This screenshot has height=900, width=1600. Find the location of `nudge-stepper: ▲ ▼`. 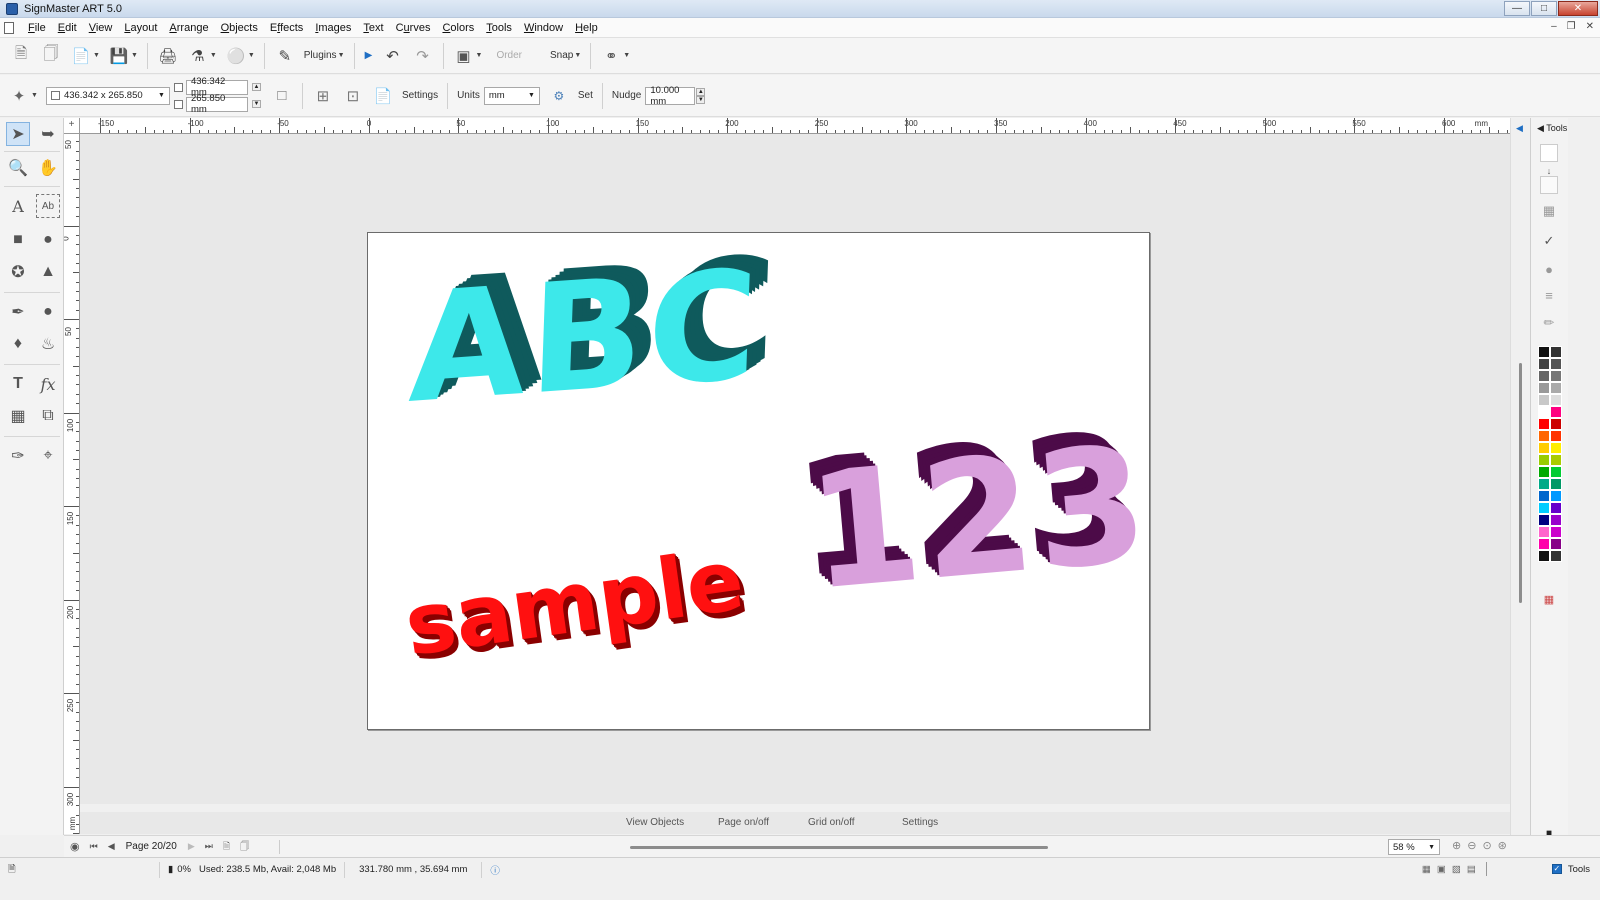

nudge-stepper: ▲ ▼ is located at coordinates (701, 95).